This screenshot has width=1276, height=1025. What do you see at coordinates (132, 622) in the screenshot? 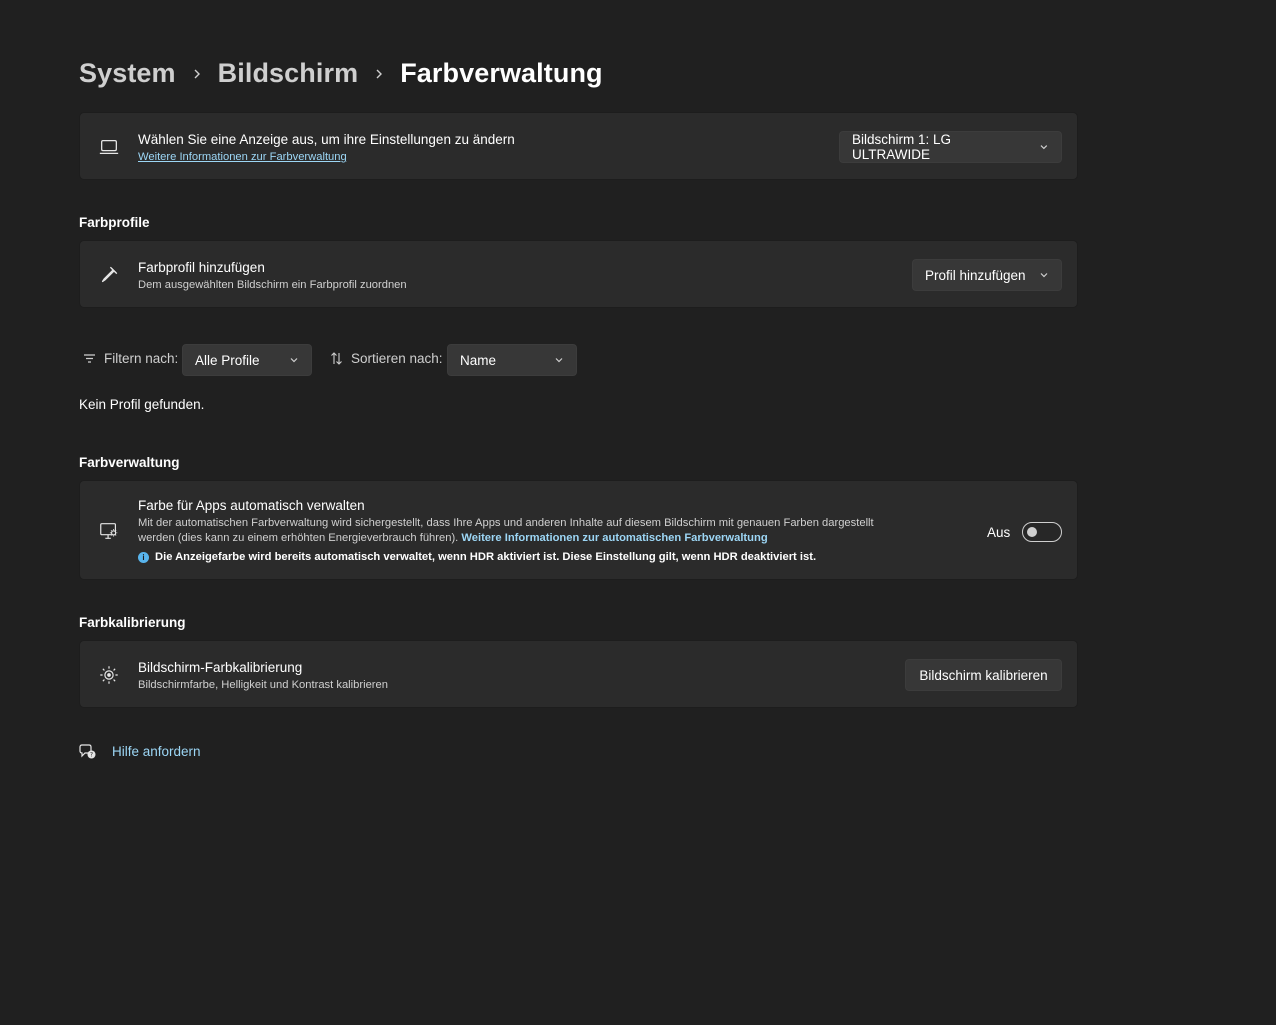
I see `section-title-calibration: Farbkalibrierung` at bounding box center [132, 622].